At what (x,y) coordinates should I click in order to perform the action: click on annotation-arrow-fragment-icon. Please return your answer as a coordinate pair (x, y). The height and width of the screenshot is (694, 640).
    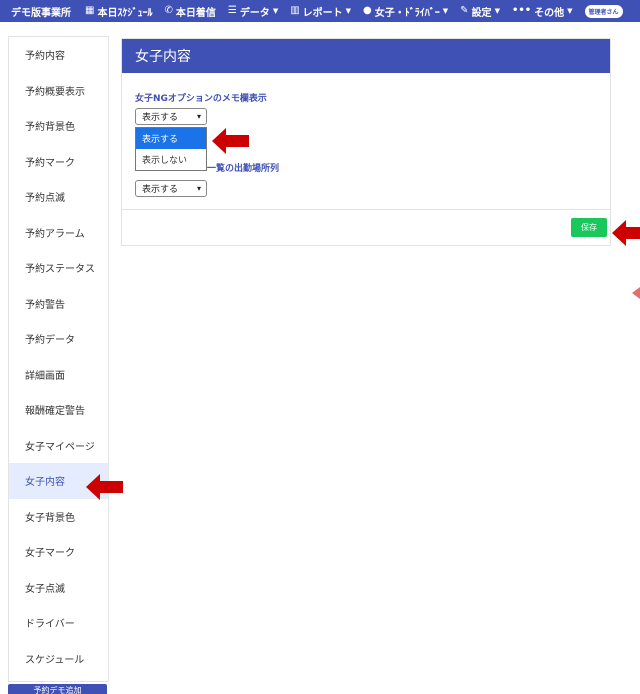
    Looking at the image, I should click on (636, 293).